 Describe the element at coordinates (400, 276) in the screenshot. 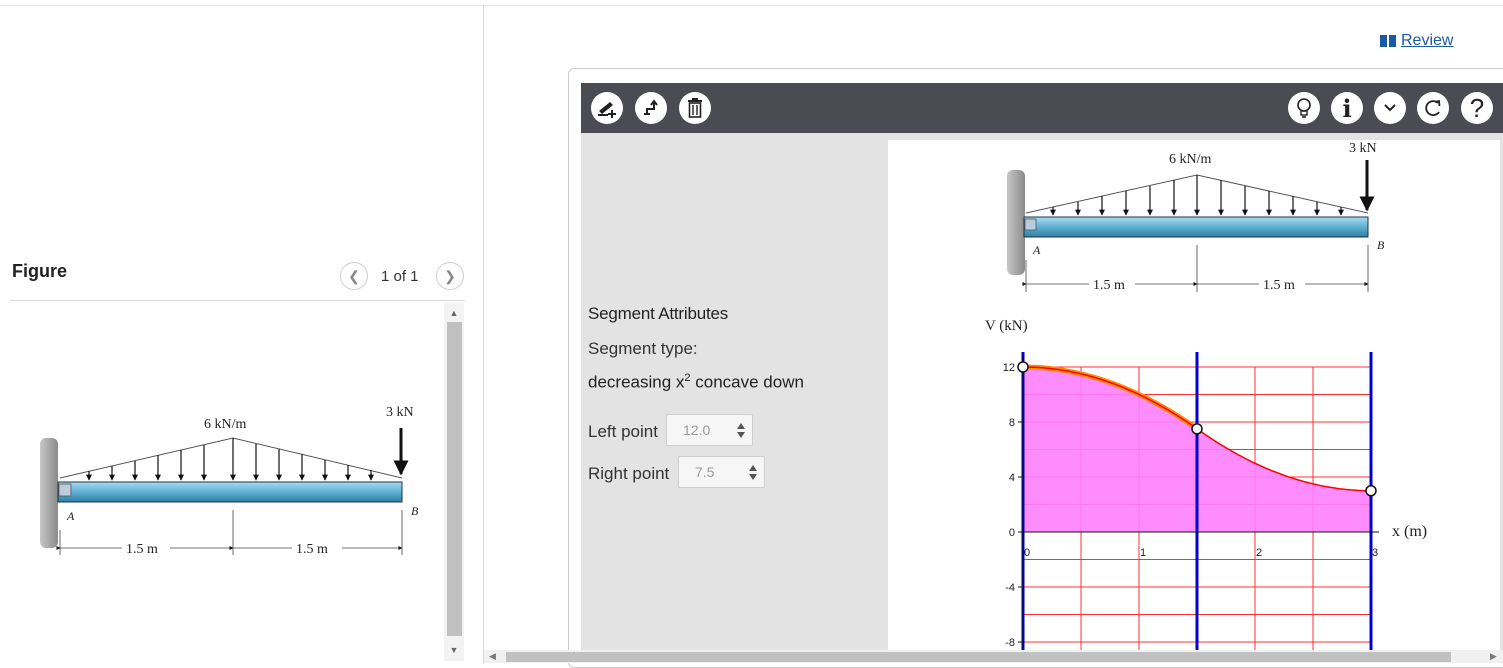

I see `page-indicator: 1 of 1` at that location.